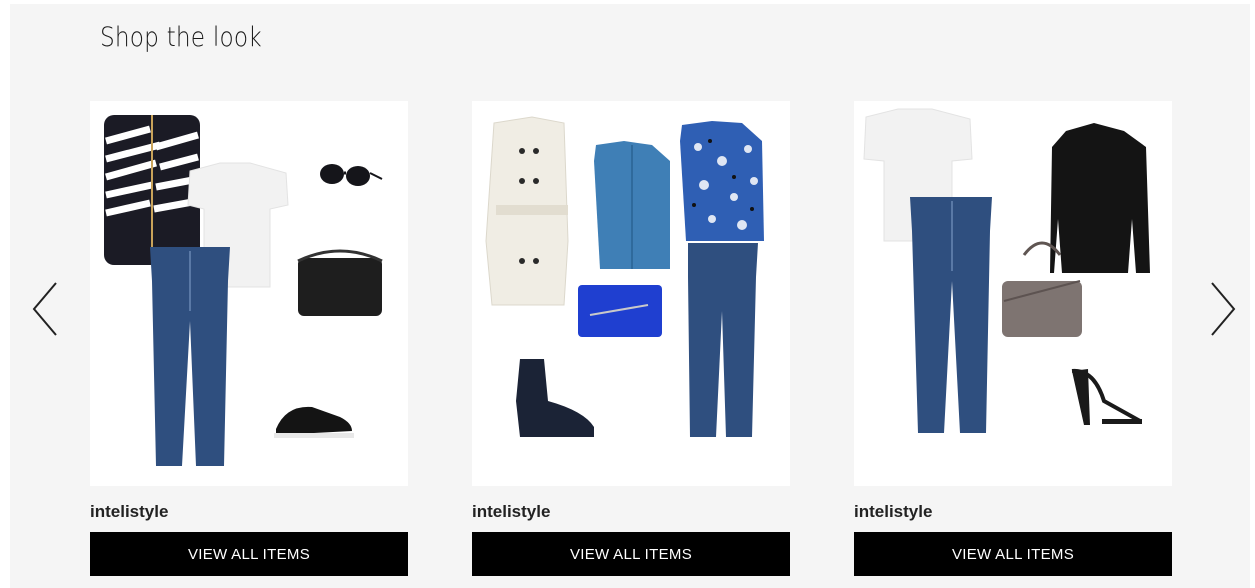  I want to click on chevron-left-icon, so click(44, 309).